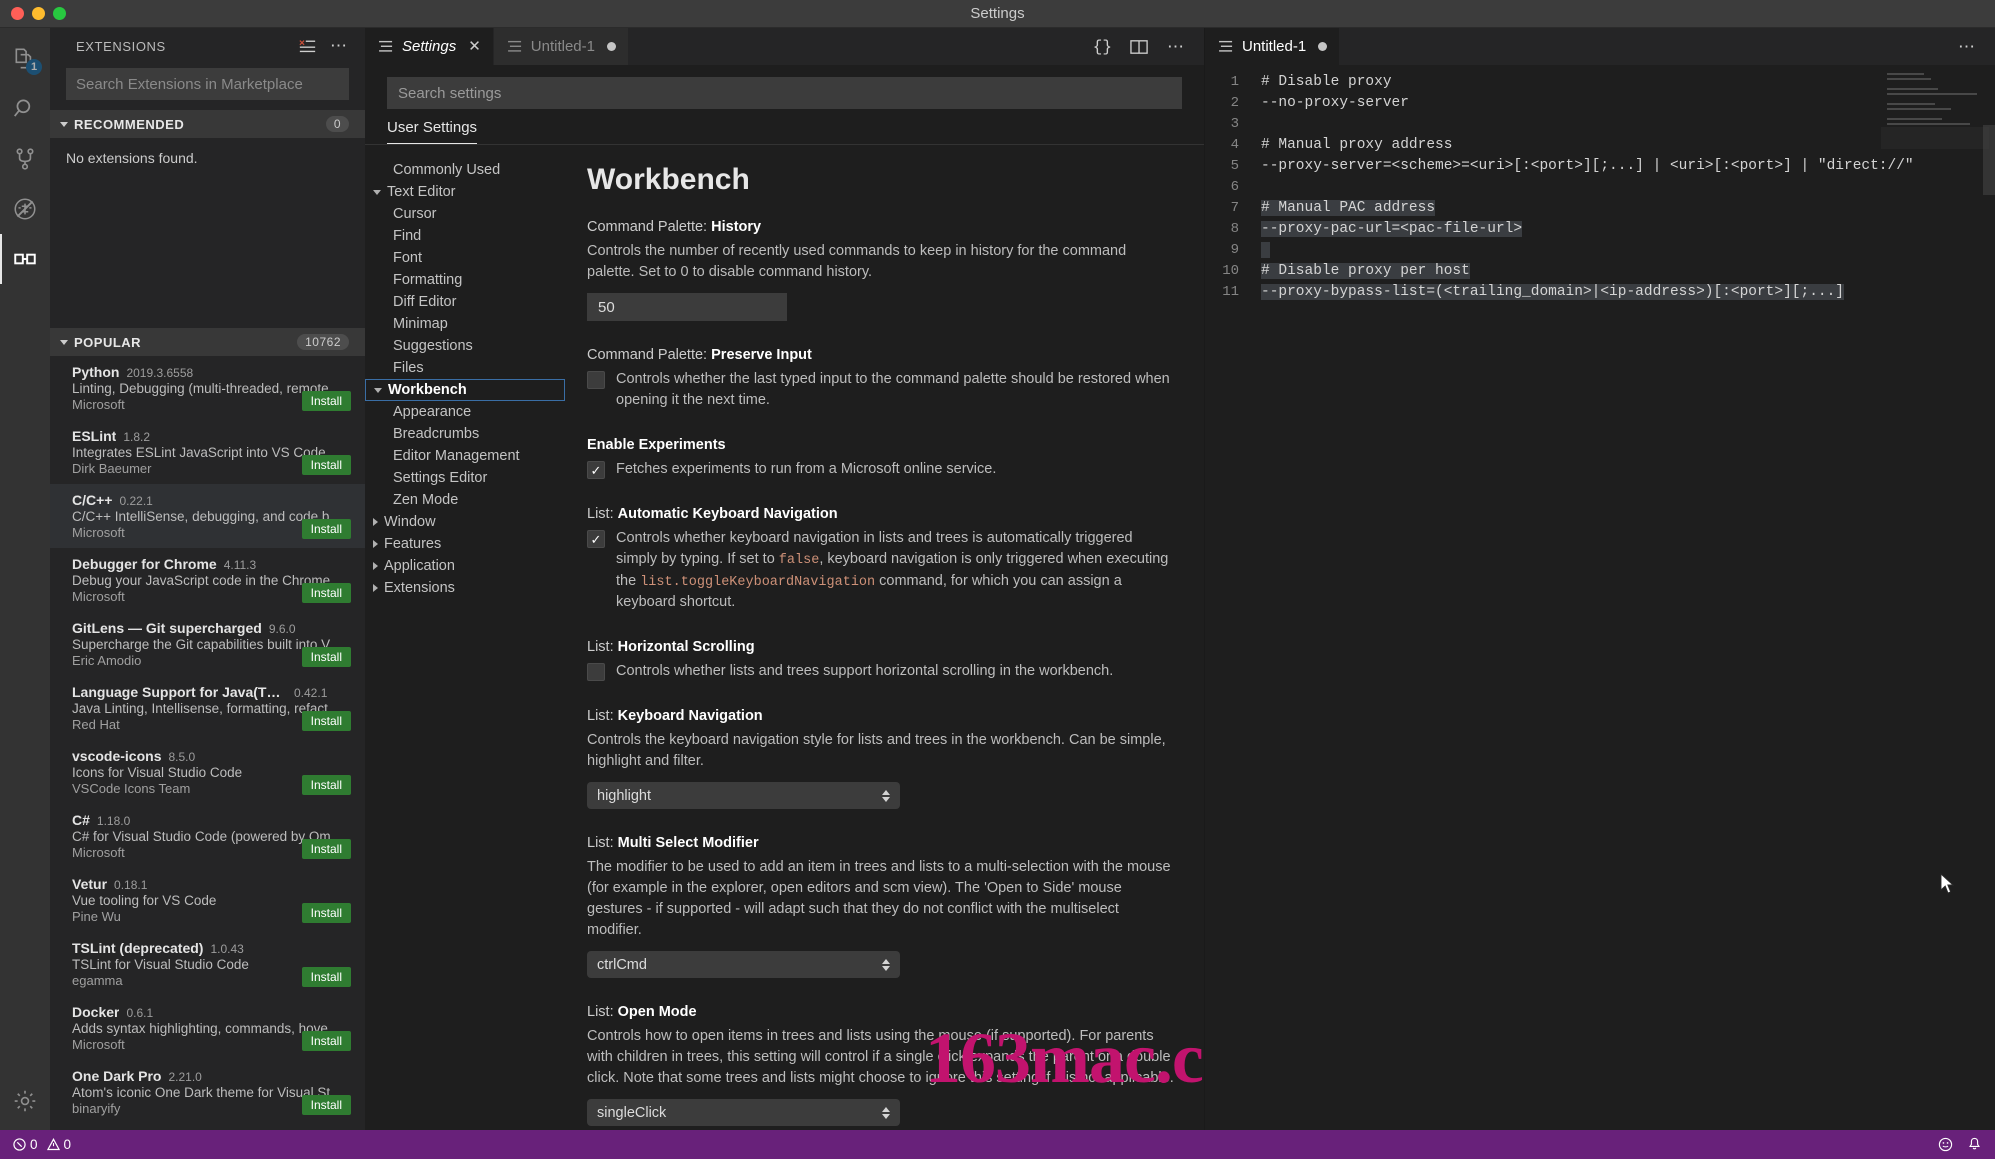  What do you see at coordinates (207, 84) in the screenshot?
I see `extensions-search-input` at bounding box center [207, 84].